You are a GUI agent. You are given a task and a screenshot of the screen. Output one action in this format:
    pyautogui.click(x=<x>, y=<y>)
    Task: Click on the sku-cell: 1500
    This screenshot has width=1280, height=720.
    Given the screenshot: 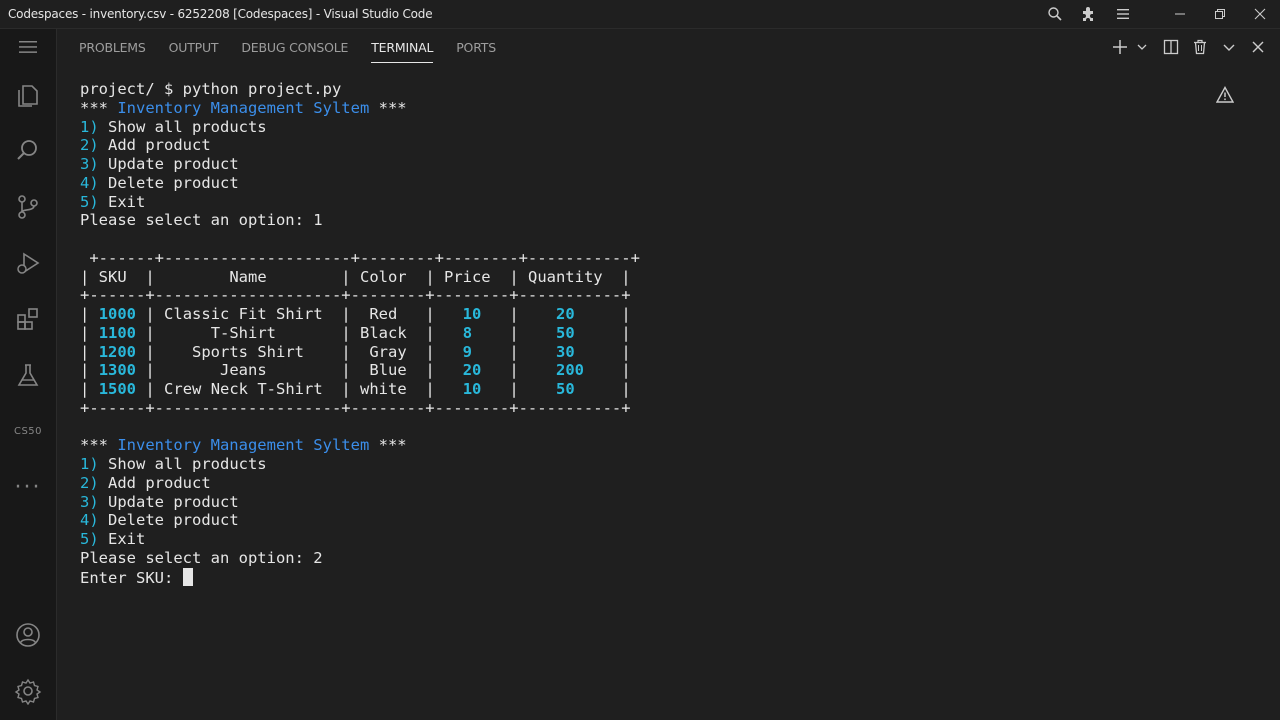 What is the action you would take?
    pyautogui.click(x=117, y=389)
    